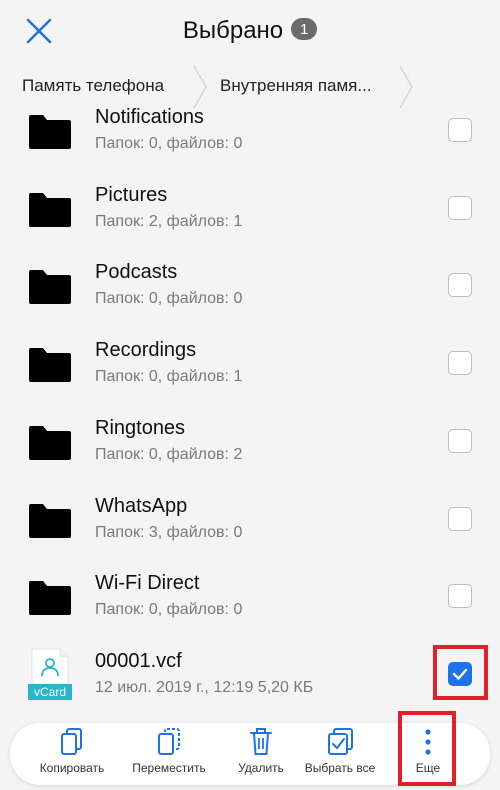 This screenshot has width=500, height=790. What do you see at coordinates (169, 532) in the screenshot?
I see `item-meta: Папок: 3, файлов: 0` at bounding box center [169, 532].